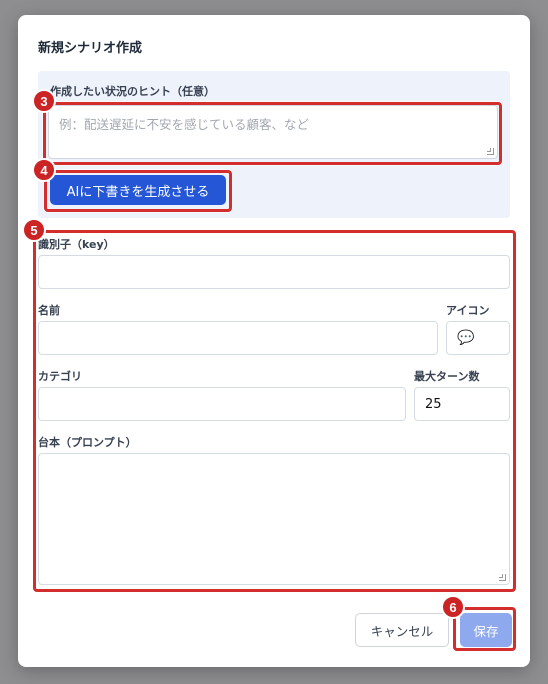 The image size is (548, 684). I want to click on annotation-badge-6: 6, so click(453, 607).